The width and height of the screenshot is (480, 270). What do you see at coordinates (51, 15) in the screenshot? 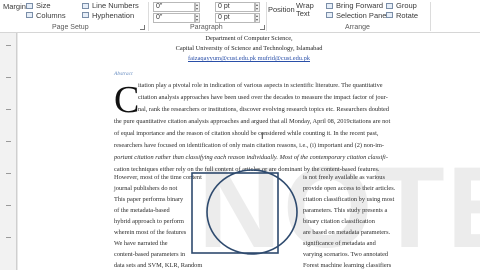
I see `columns-button: Columns` at bounding box center [51, 15].